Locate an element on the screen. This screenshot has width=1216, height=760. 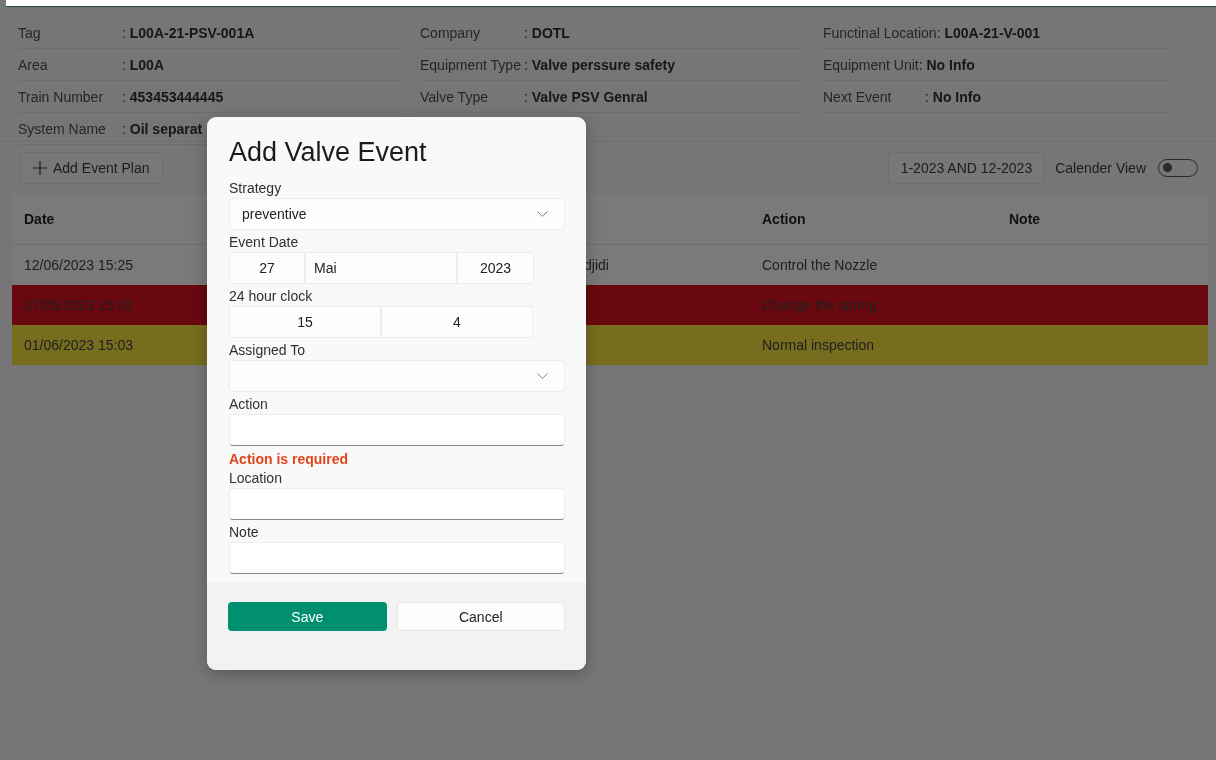
field-label: Company is located at coordinates (450, 32).